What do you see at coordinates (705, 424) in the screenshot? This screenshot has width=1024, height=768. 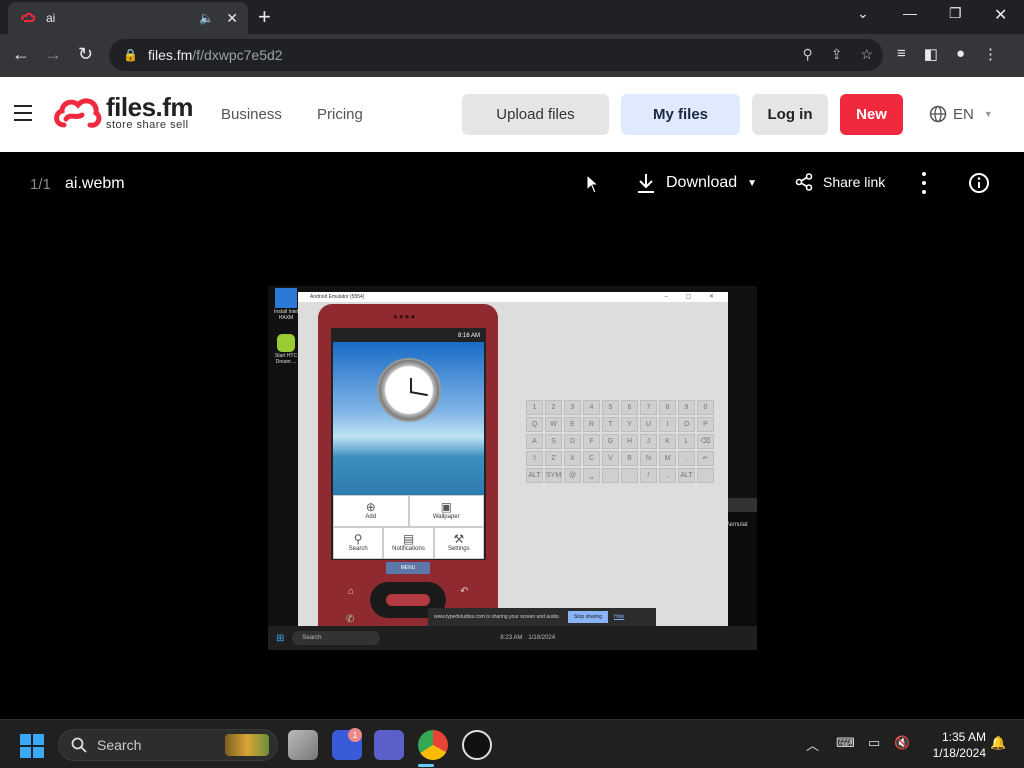 I see `emulator-key: P` at bounding box center [705, 424].